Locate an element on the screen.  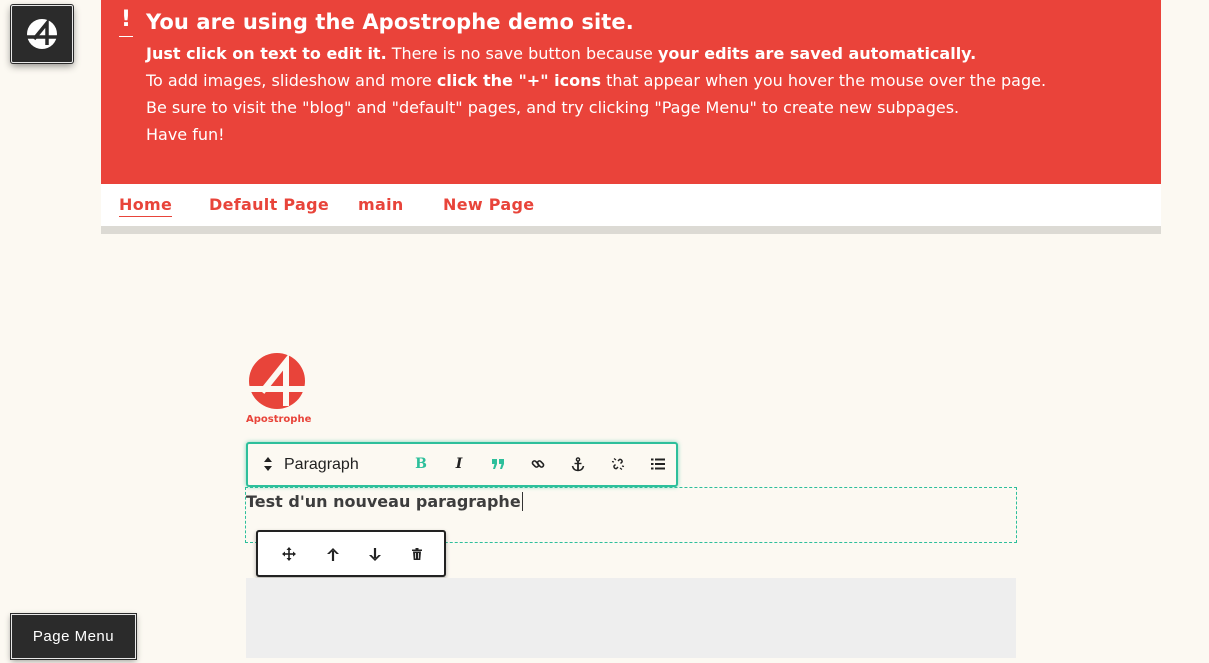
move-down-button is located at coordinates (375, 554).